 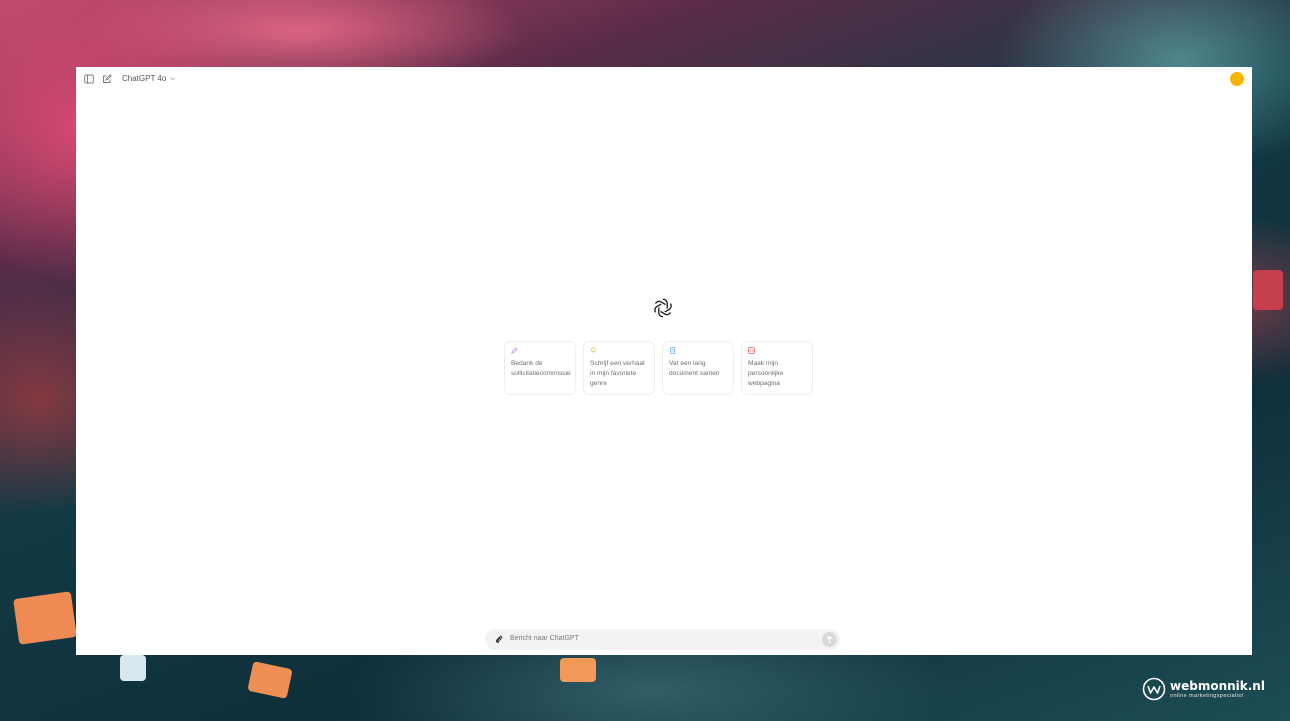 I want to click on paperclip-icon, so click(x=499, y=639).